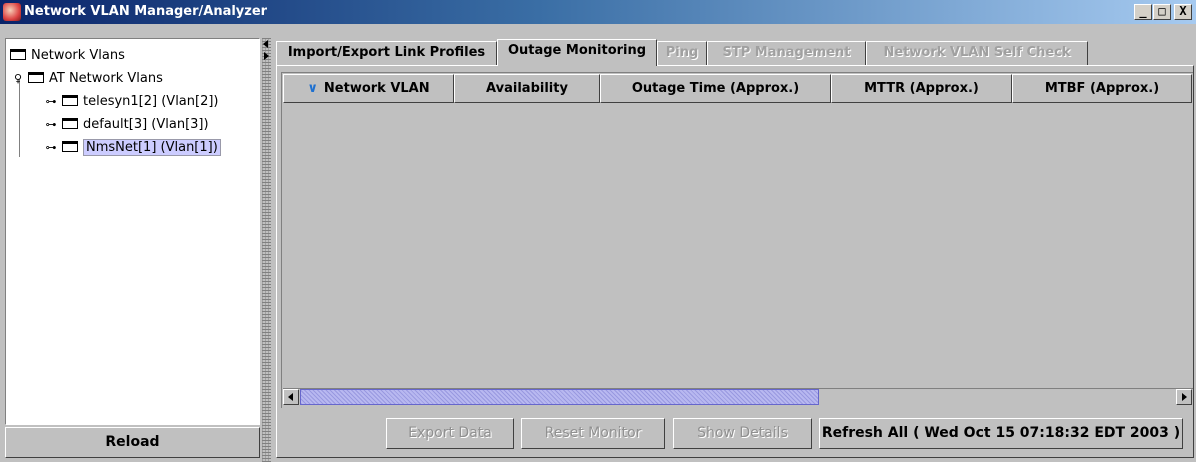 This screenshot has height=462, width=1196. What do you see at coordinates (386, 53) in the screenshot?
I see `tab-import-export: Import/Export Link Profiles` at bounding box center [386, 53].